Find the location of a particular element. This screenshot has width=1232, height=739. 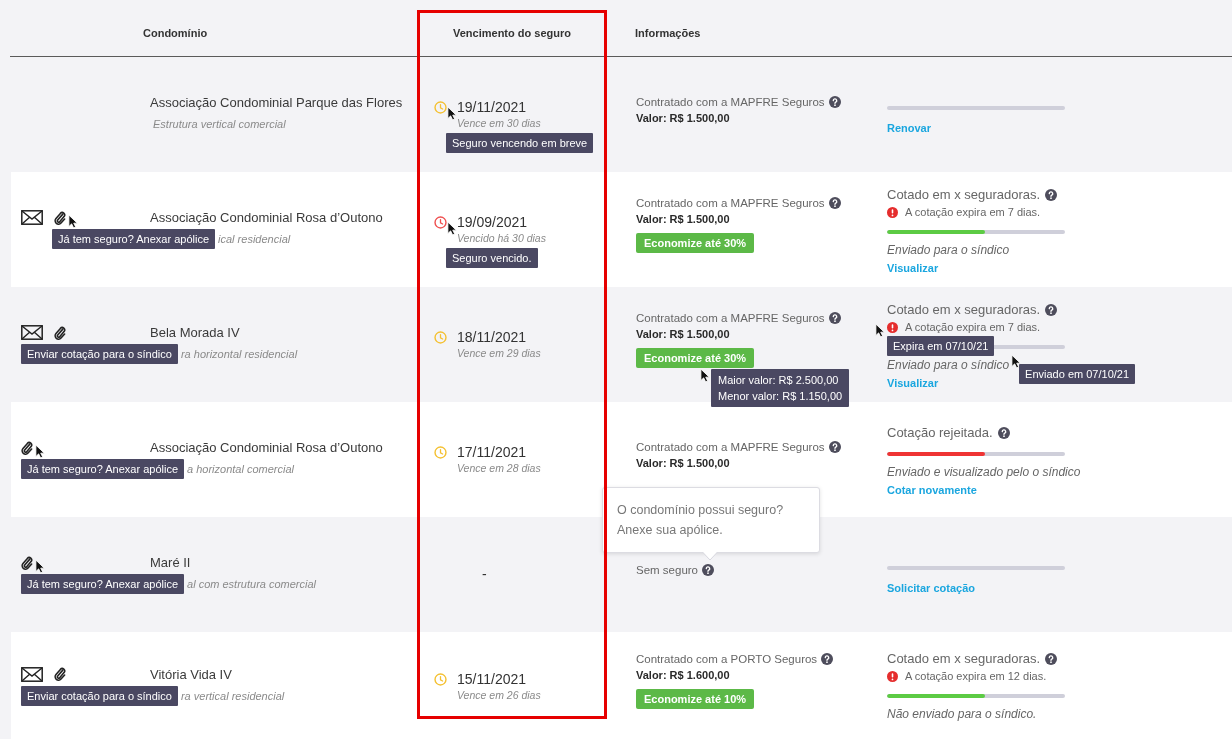

condo-name: Vitória Vida IV is located at coordinates (191, 674).